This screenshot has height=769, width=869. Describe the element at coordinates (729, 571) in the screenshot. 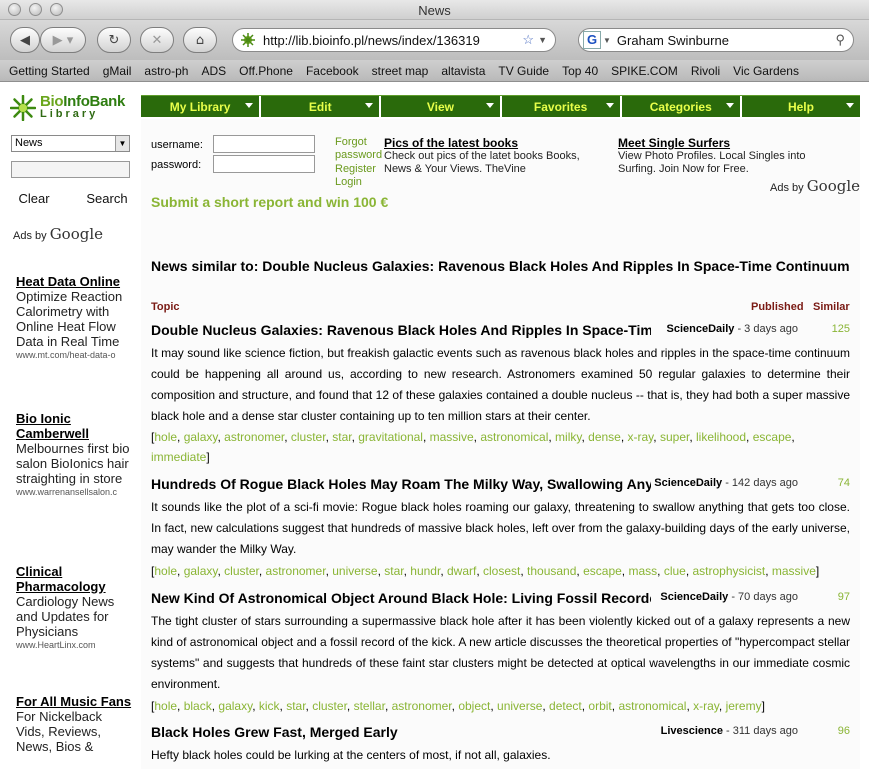

I see `tag-link: astrophysicist` at that location.